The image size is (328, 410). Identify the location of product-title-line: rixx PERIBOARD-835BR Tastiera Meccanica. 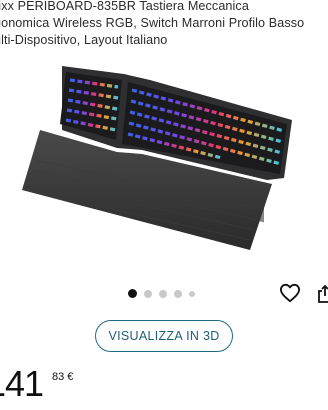
(124, 6).